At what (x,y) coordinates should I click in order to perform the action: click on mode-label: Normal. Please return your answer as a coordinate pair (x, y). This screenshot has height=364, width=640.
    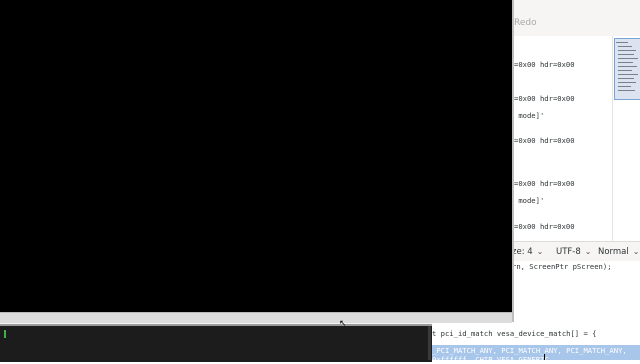
    Looking at the image, I should click on (613, 252).